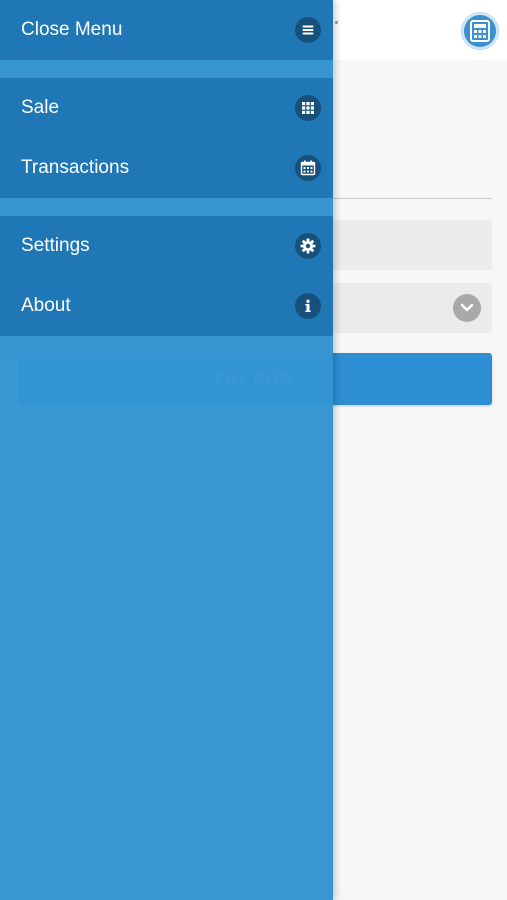  Describe the element at coordinates (46, 305) in the screenshot. I see `menu-item-label: About` at that location.